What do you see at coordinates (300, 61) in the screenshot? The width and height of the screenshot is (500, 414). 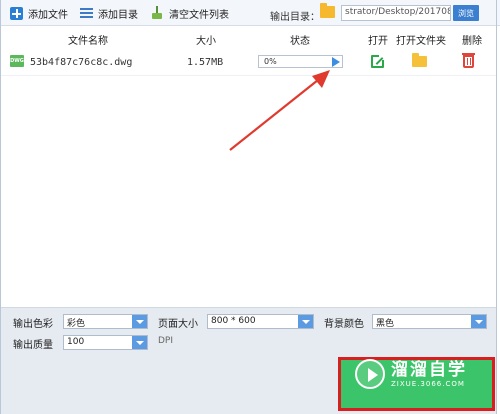 I see `conversion-progress-bar: 0%` at bounding box center [300, 61].